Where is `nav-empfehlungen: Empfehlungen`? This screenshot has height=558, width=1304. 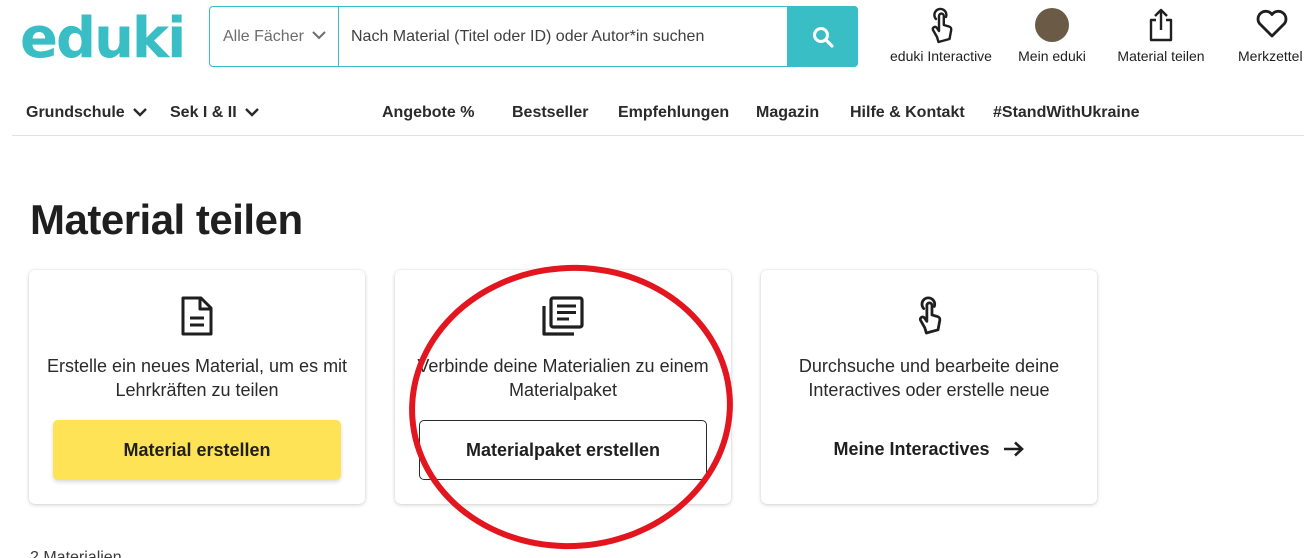
nav-empfehlungen: Empfehlungen is located at coordinates (673, 113).